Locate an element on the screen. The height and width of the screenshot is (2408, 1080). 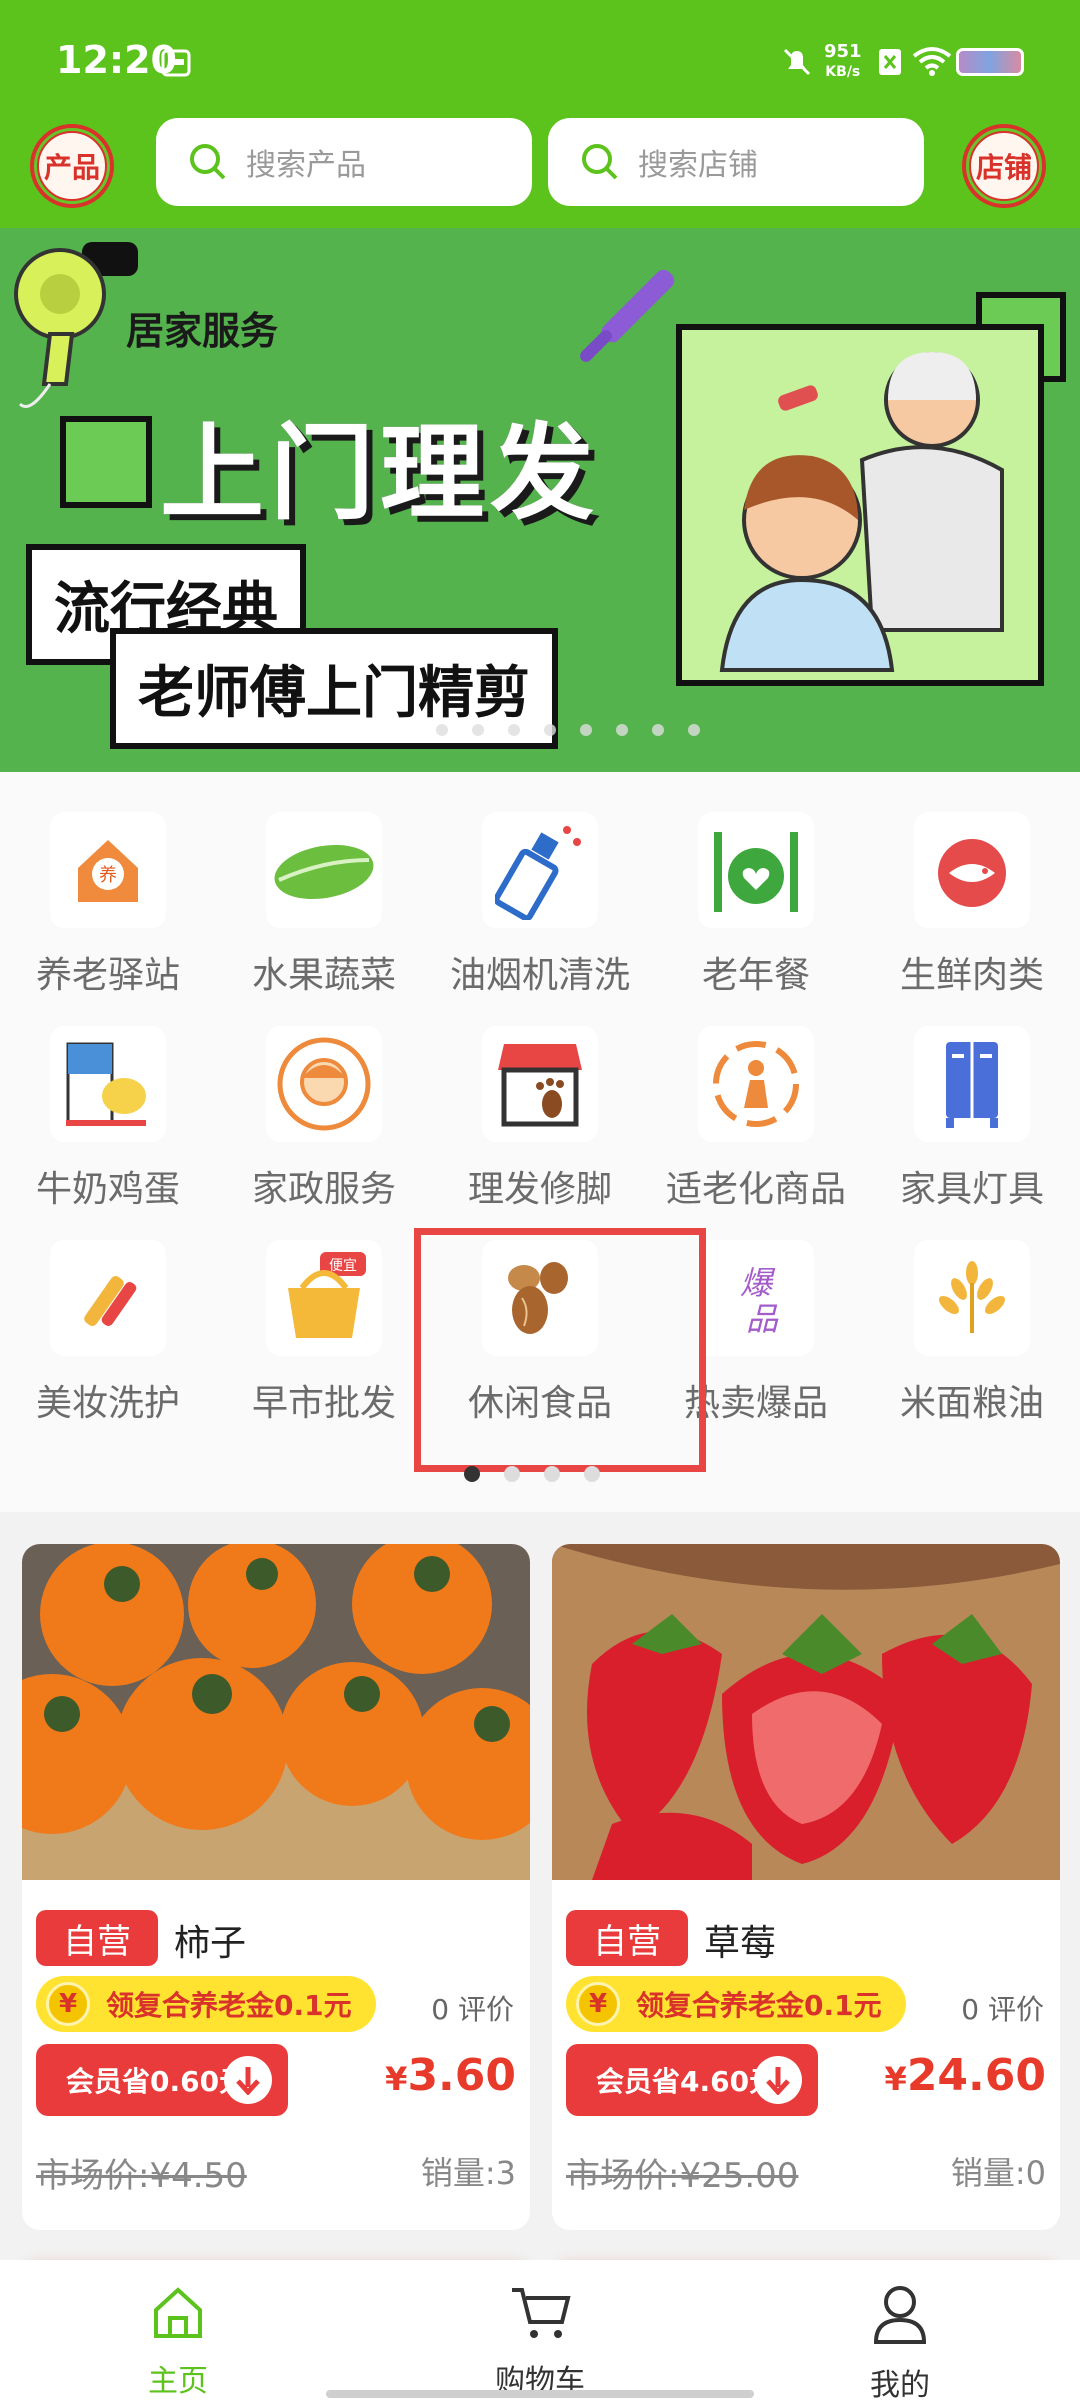
banner-pager is located at coordinates (536, 730).